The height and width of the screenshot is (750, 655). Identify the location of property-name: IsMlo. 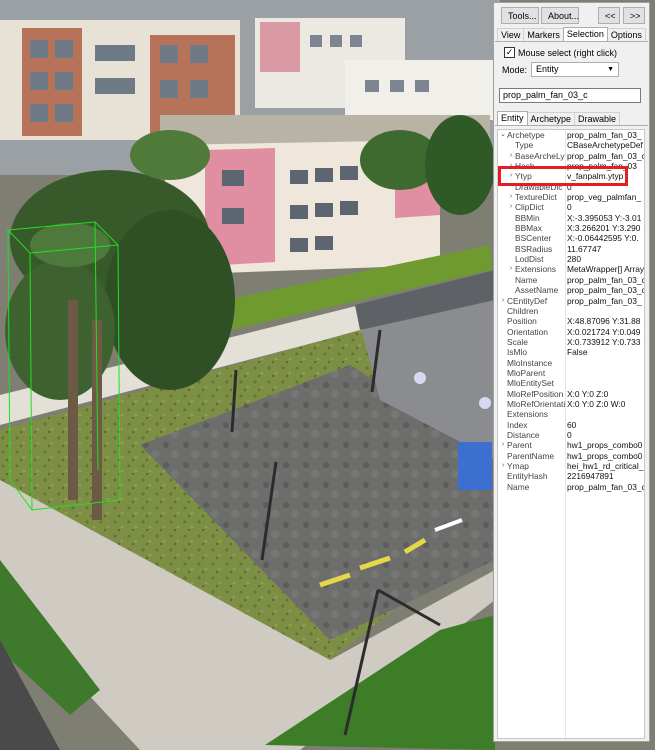
(517, 352).